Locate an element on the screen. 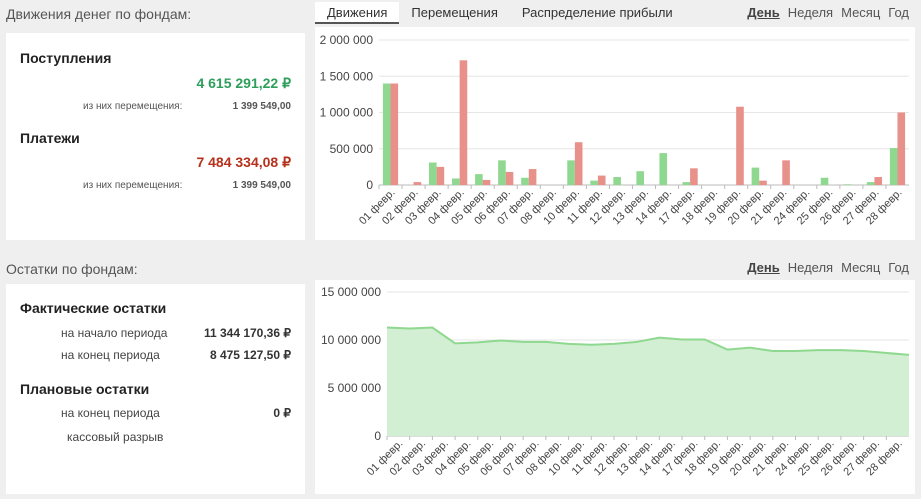 This screenshot has height=499, width=921. movements-title: Движения денег по фондам: is located at coordinates (99, 14).